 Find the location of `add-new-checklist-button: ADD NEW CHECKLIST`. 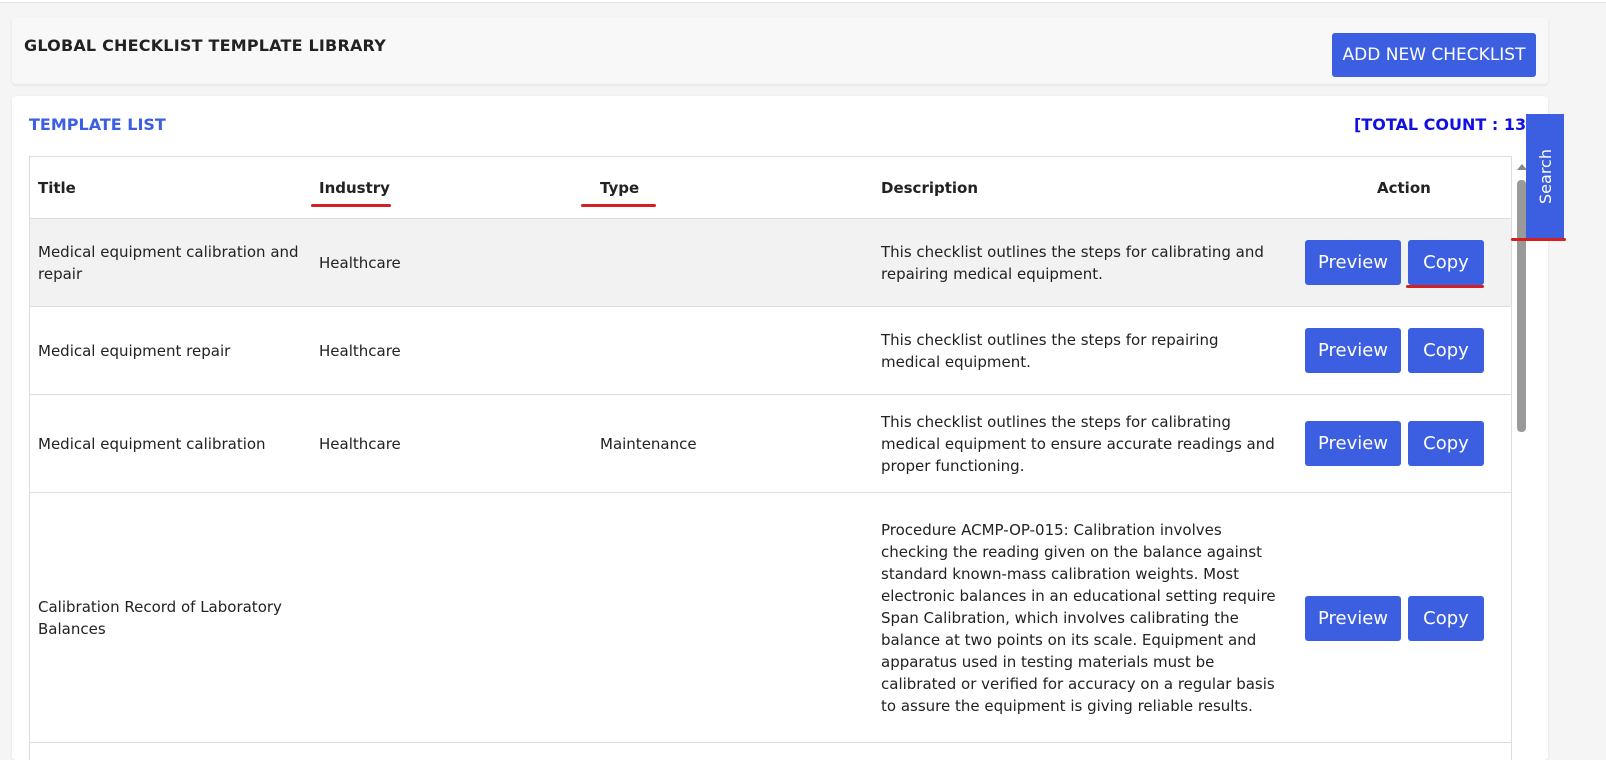

add-new-checklist-button: ADD NEW CHECKLIST is located at coordinates (1434, 55).